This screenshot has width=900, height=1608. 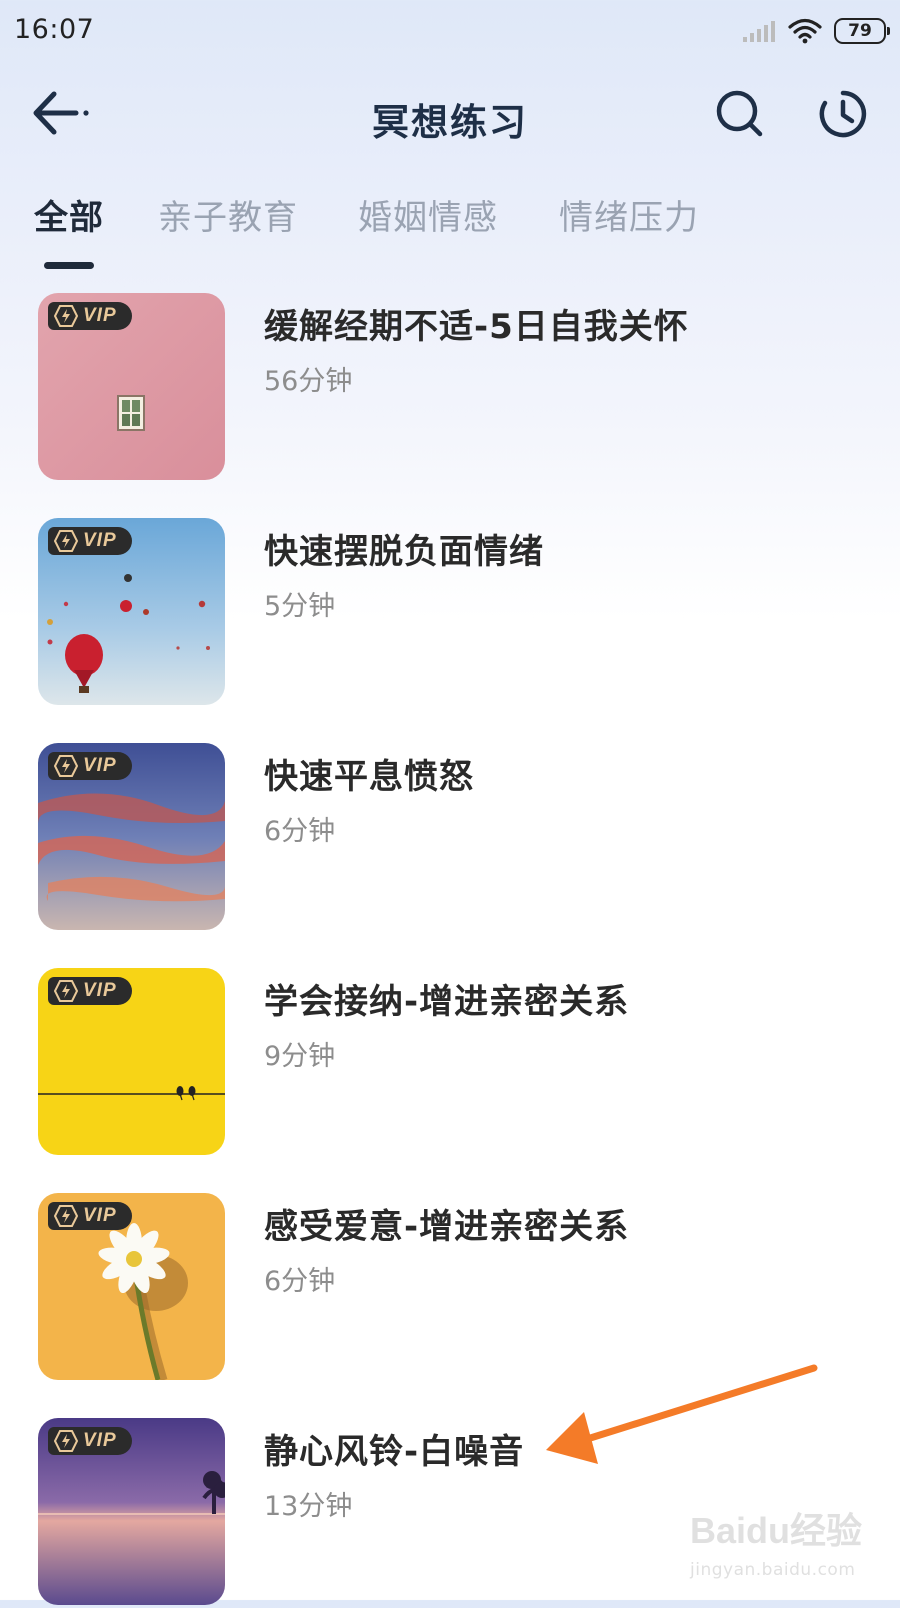 I want to click on tab-all: 全部, so click(x=69, y=214).